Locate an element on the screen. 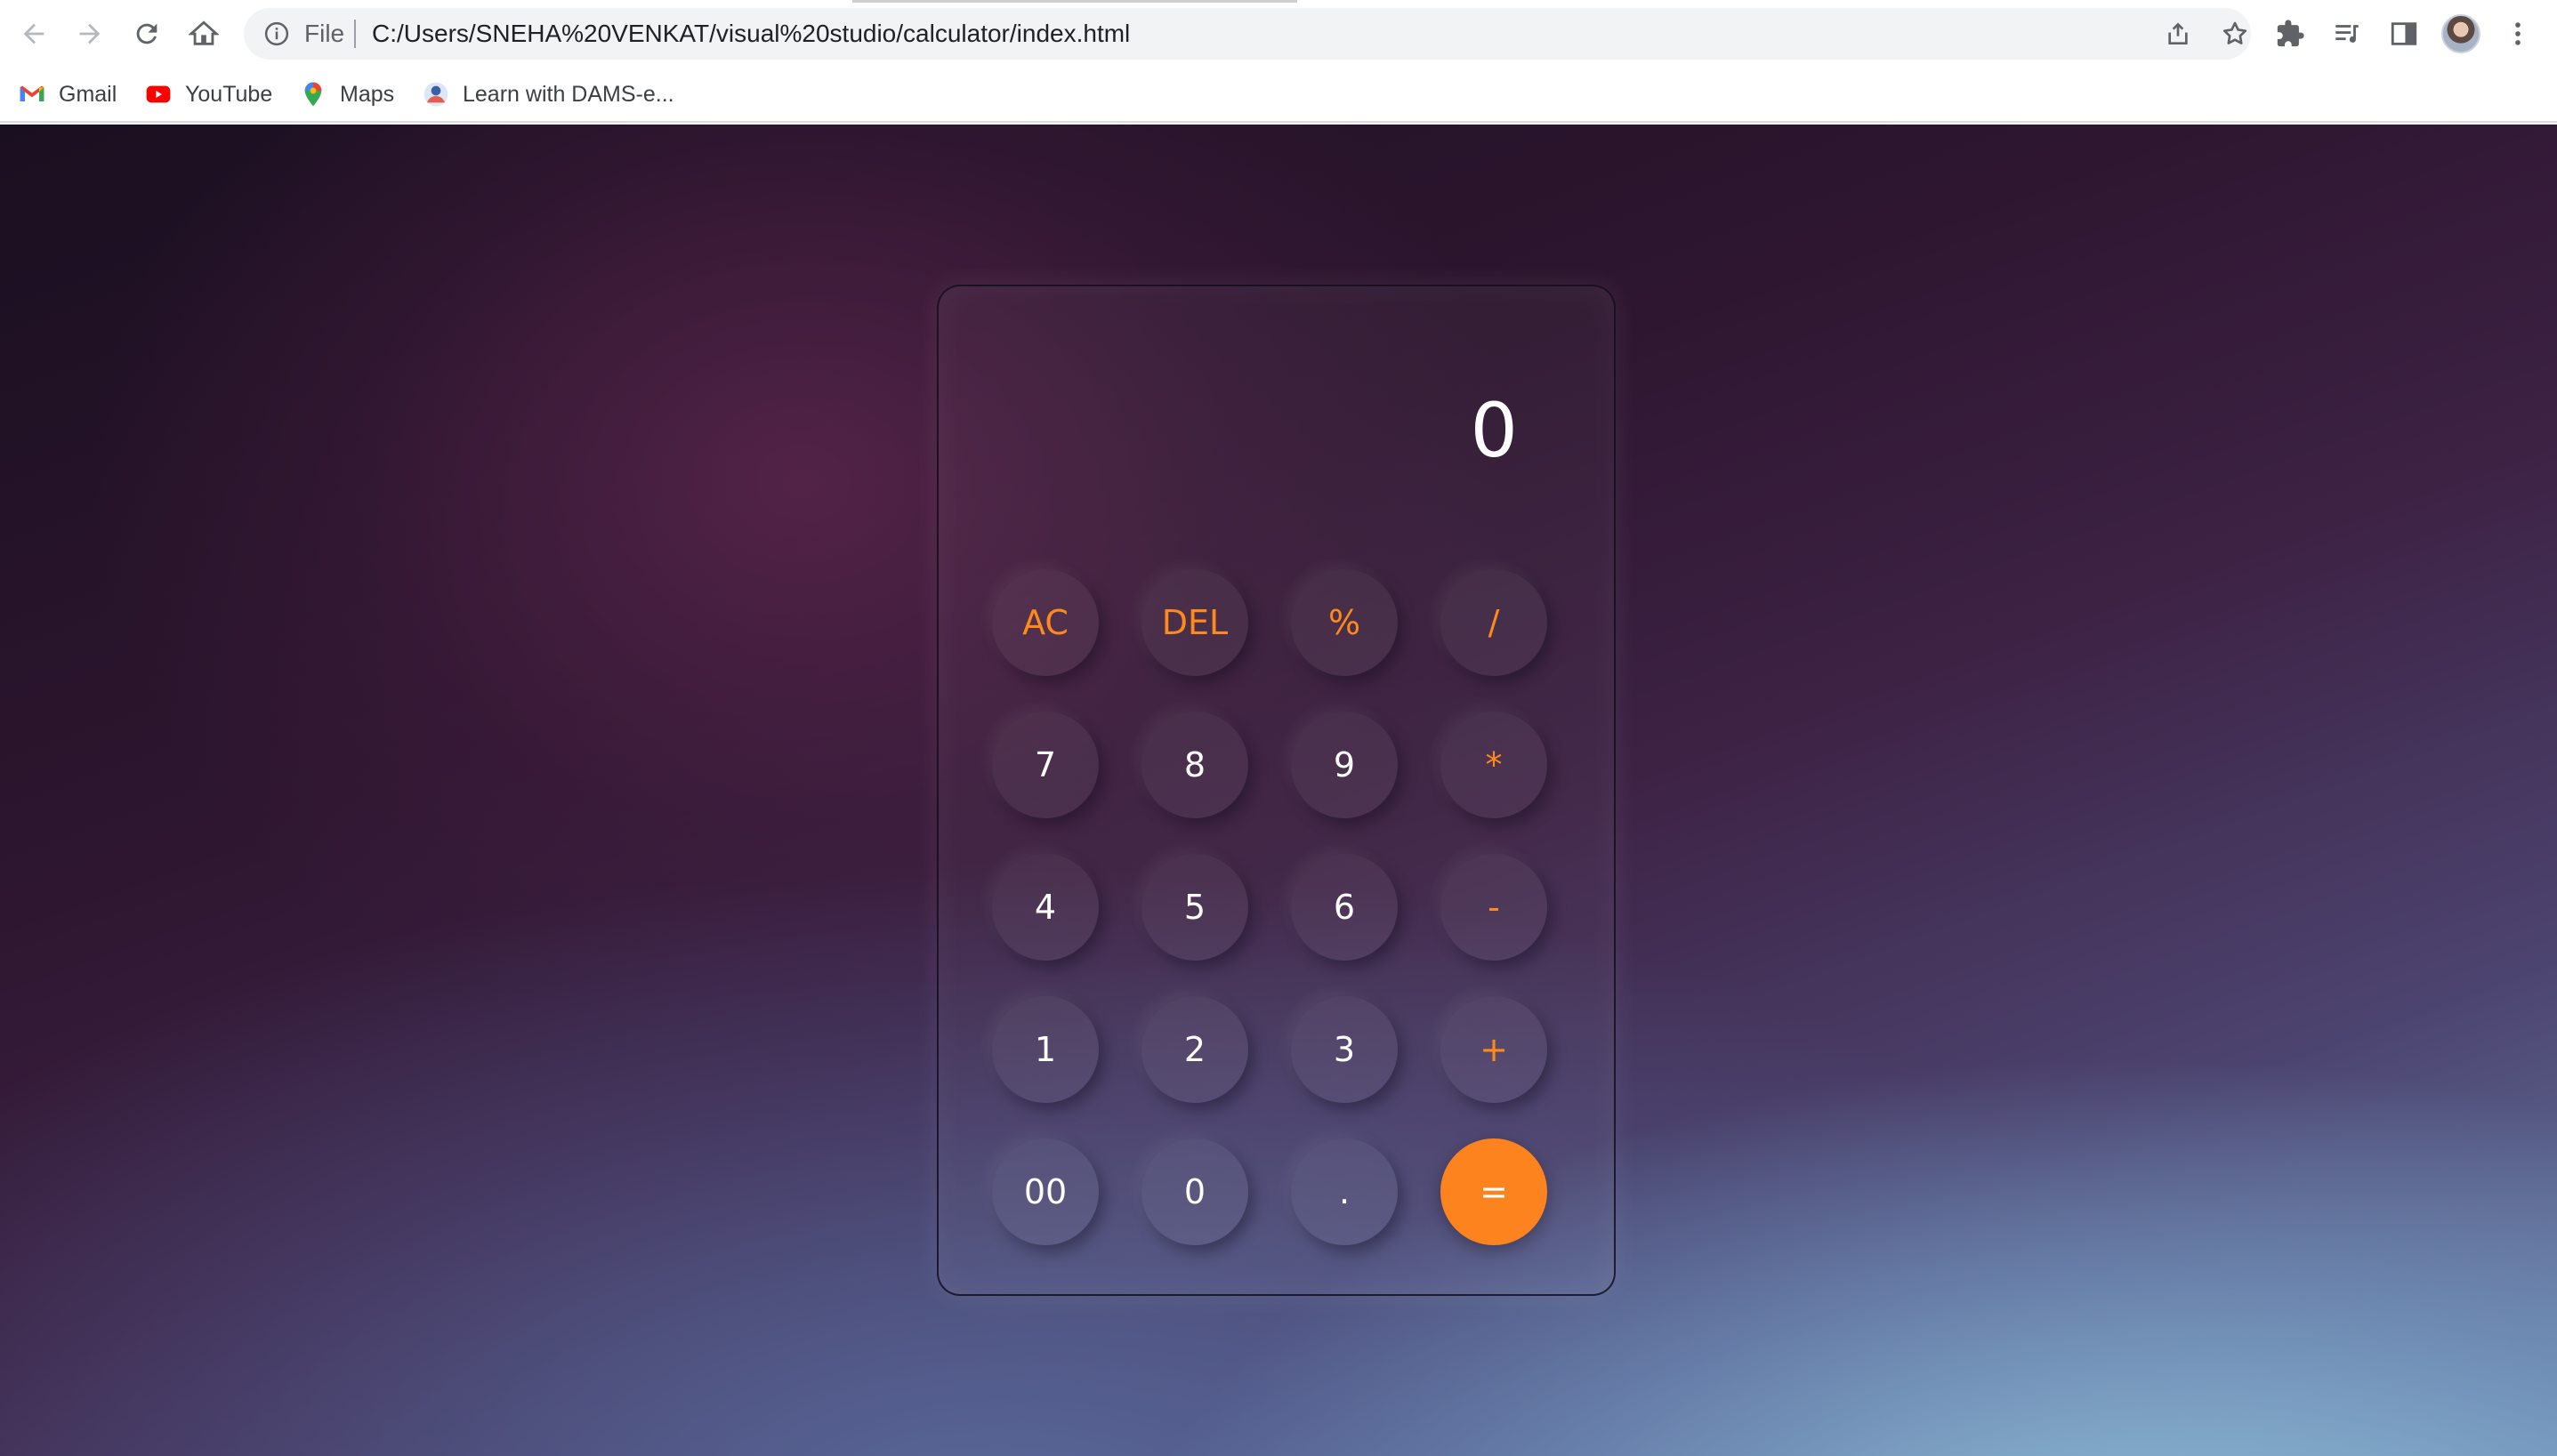  share-button is located at coordinates (2178, 34).